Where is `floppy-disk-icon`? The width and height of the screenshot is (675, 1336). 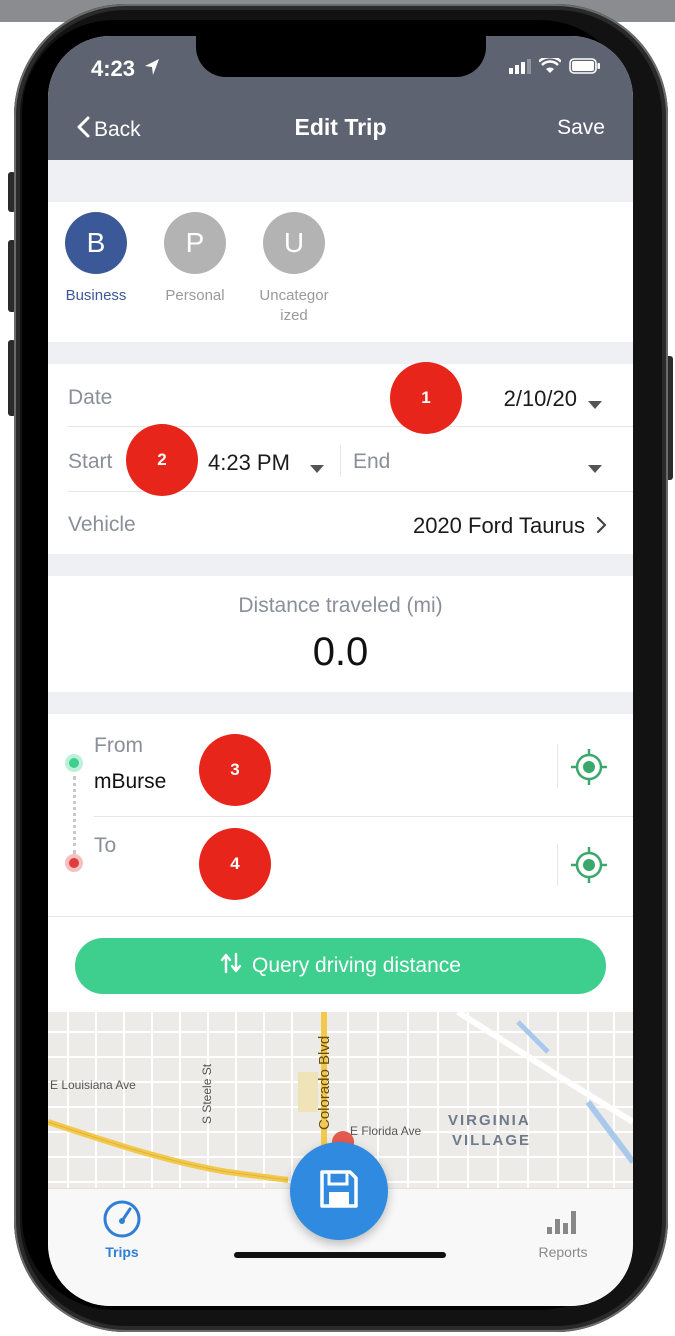
floppy-disk-icon is located at coordinates (339, 1191).